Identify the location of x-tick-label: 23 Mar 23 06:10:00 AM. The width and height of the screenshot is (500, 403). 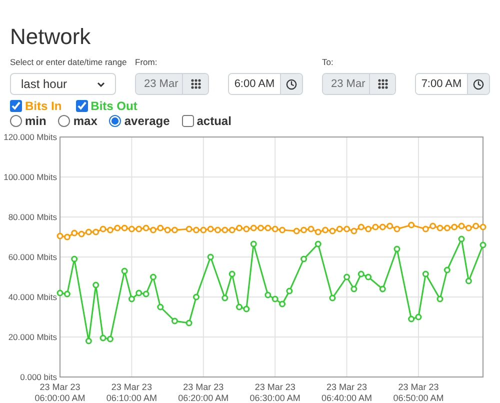
(131, 392).